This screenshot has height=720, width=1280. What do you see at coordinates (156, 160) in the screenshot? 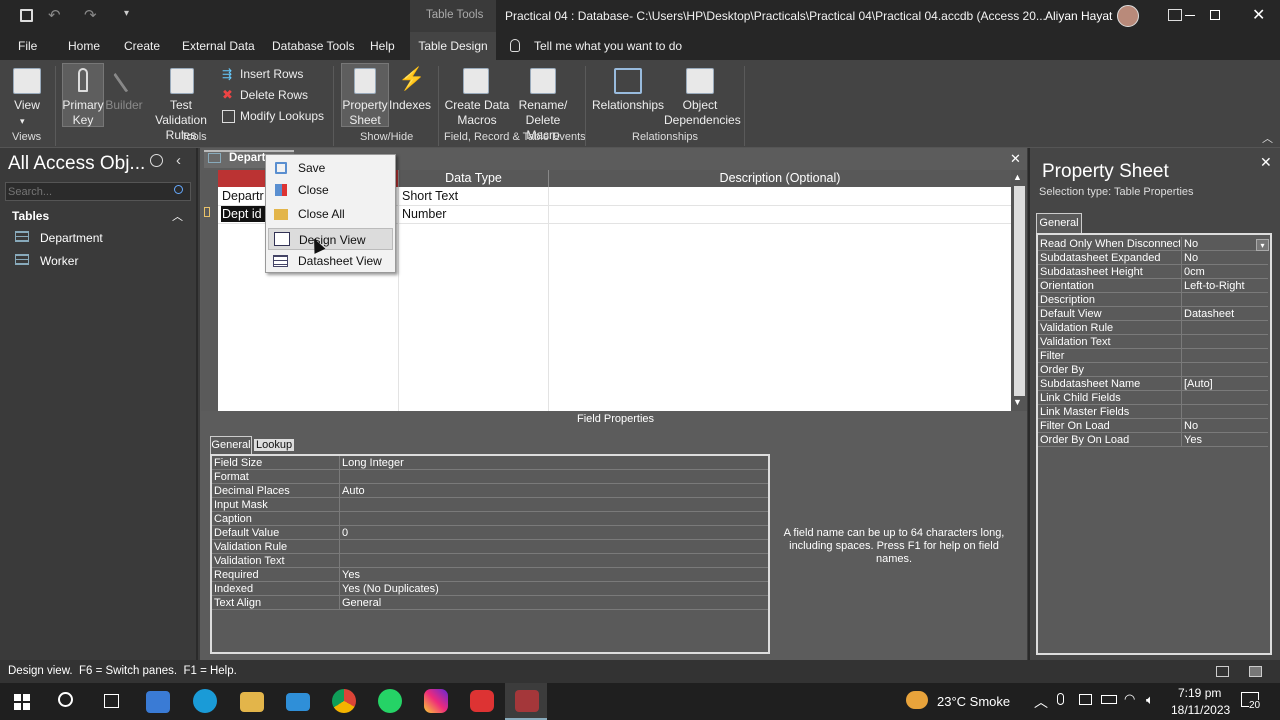
I see `nav-menu-icon` at bounding box center [156, 160].